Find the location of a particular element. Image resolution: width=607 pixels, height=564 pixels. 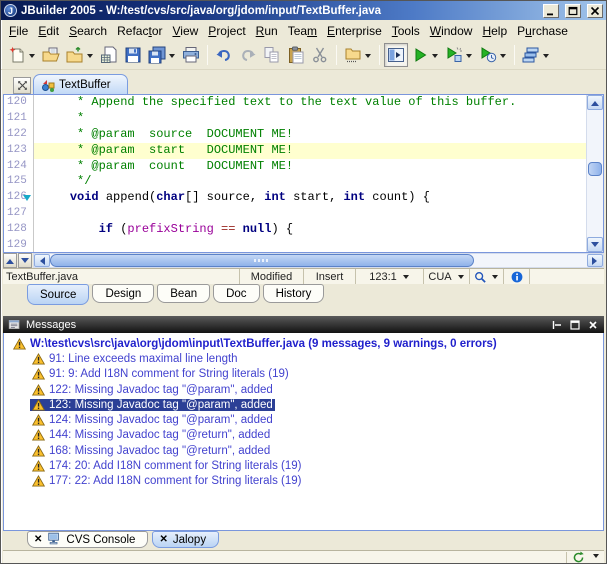

menu-enterprise: Enterprise is located at coordinates (354, 31).